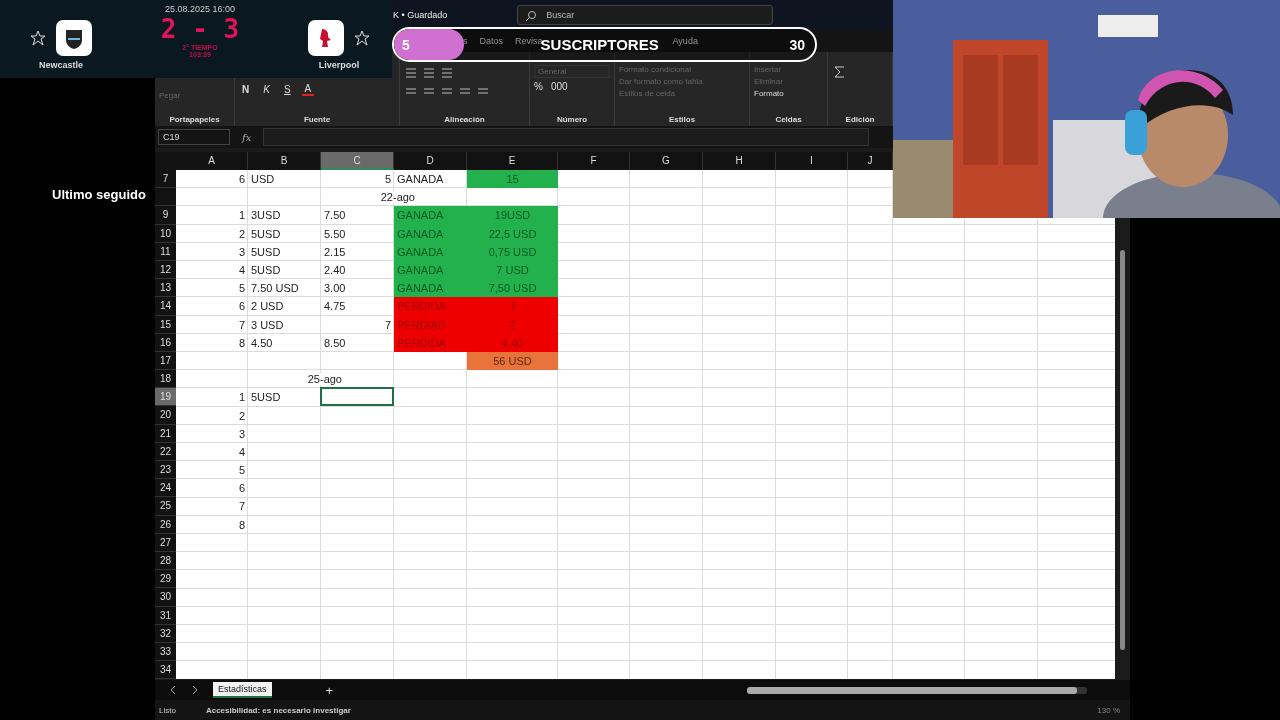 This screenshot has height=720, width=1280. Describe the element at coordinates (335, 342) in the screenshot. I see `cell-text: 8.50` at that location.